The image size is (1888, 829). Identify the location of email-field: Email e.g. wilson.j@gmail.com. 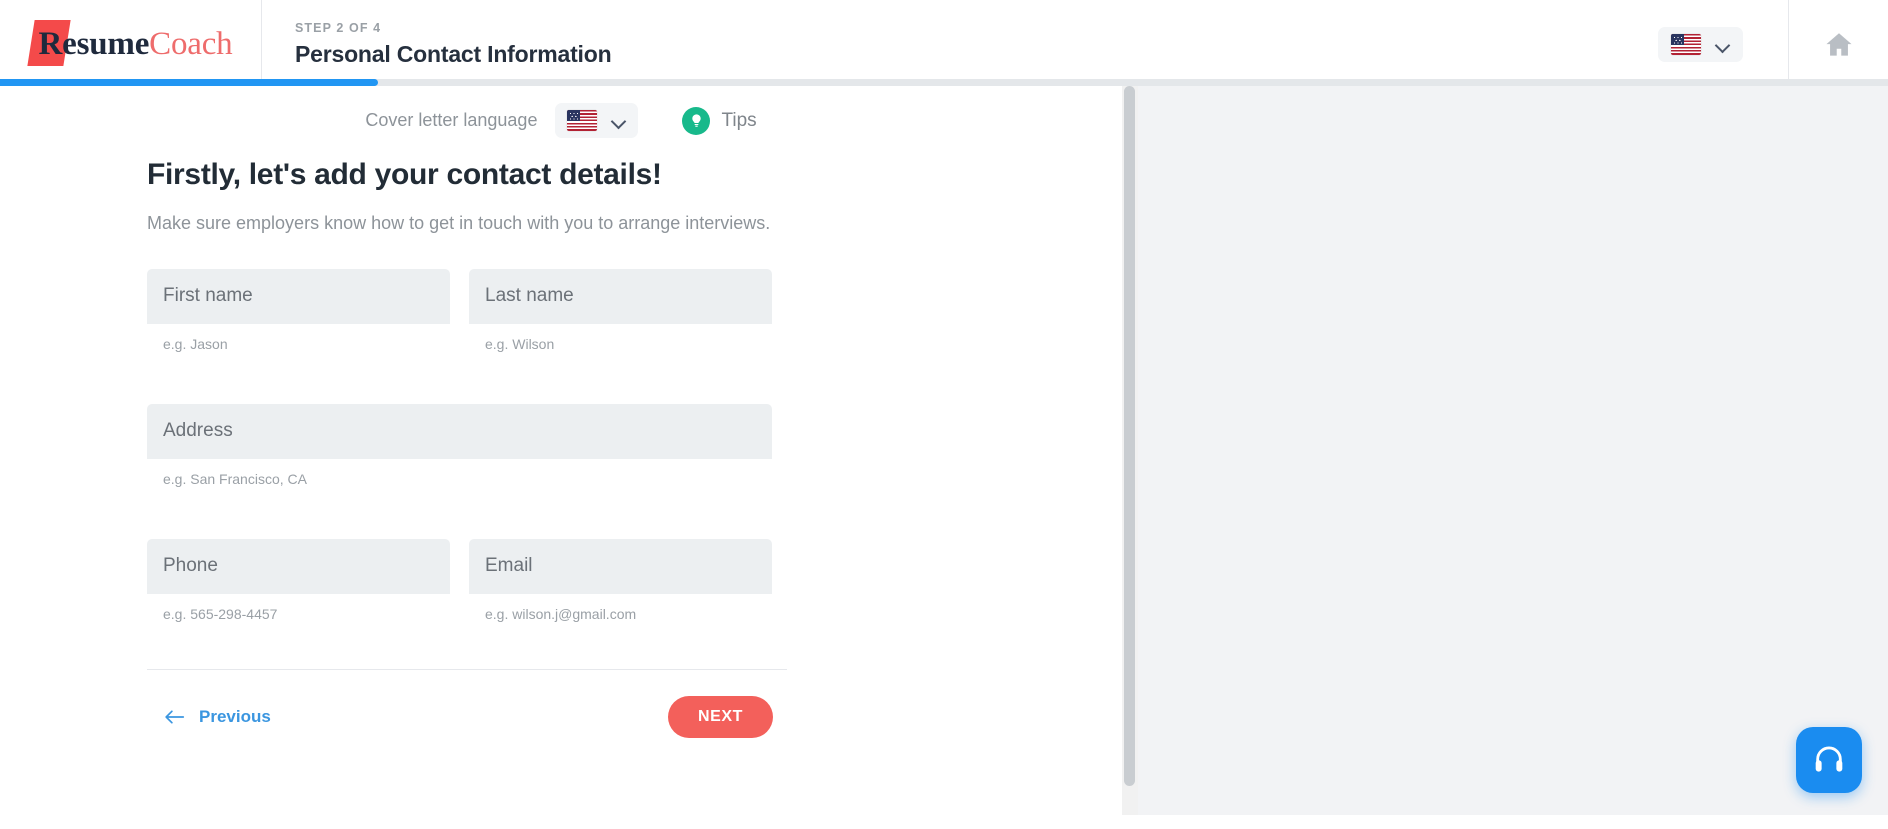
(620, 580).